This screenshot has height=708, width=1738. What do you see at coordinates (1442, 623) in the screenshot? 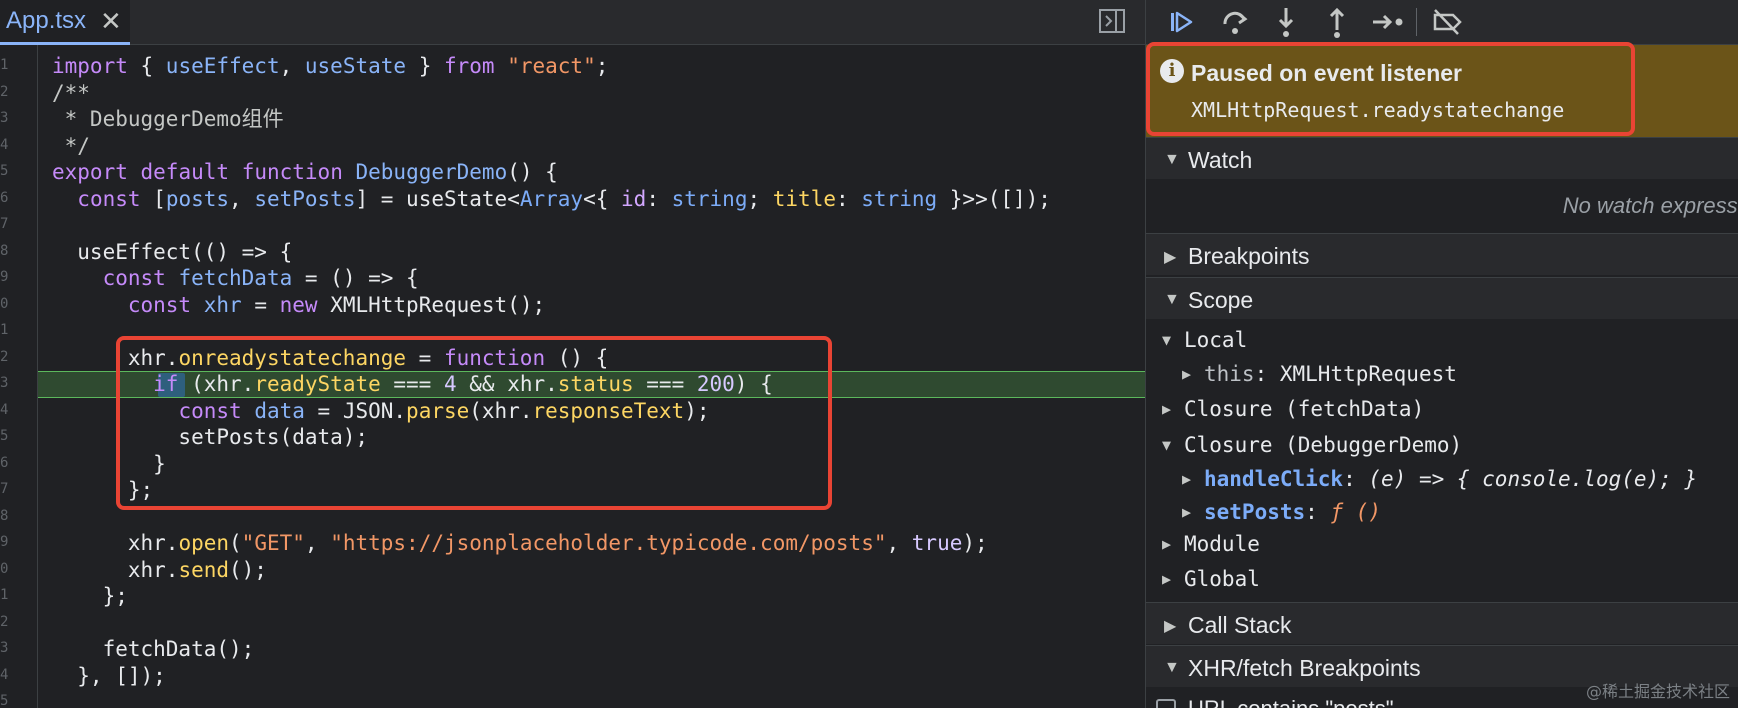
I see `section-call-stack: ▶ Call Stack` at bounding box center [1442, 623].